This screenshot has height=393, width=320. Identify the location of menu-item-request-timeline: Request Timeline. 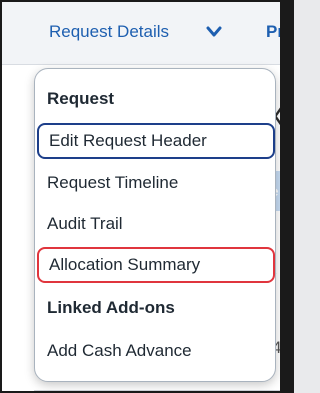
(112, 183).